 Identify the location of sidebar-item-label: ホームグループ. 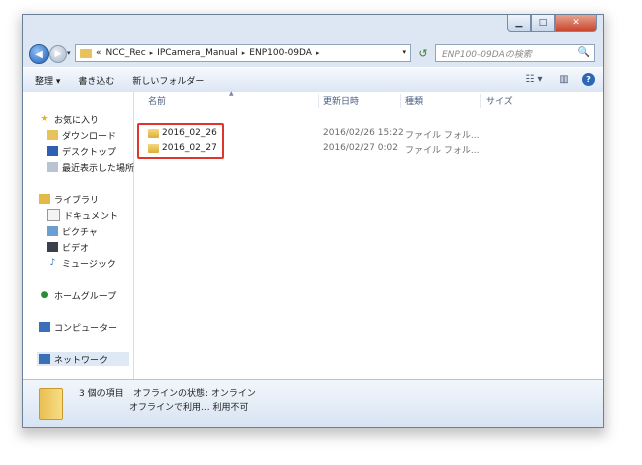
(85, 296).